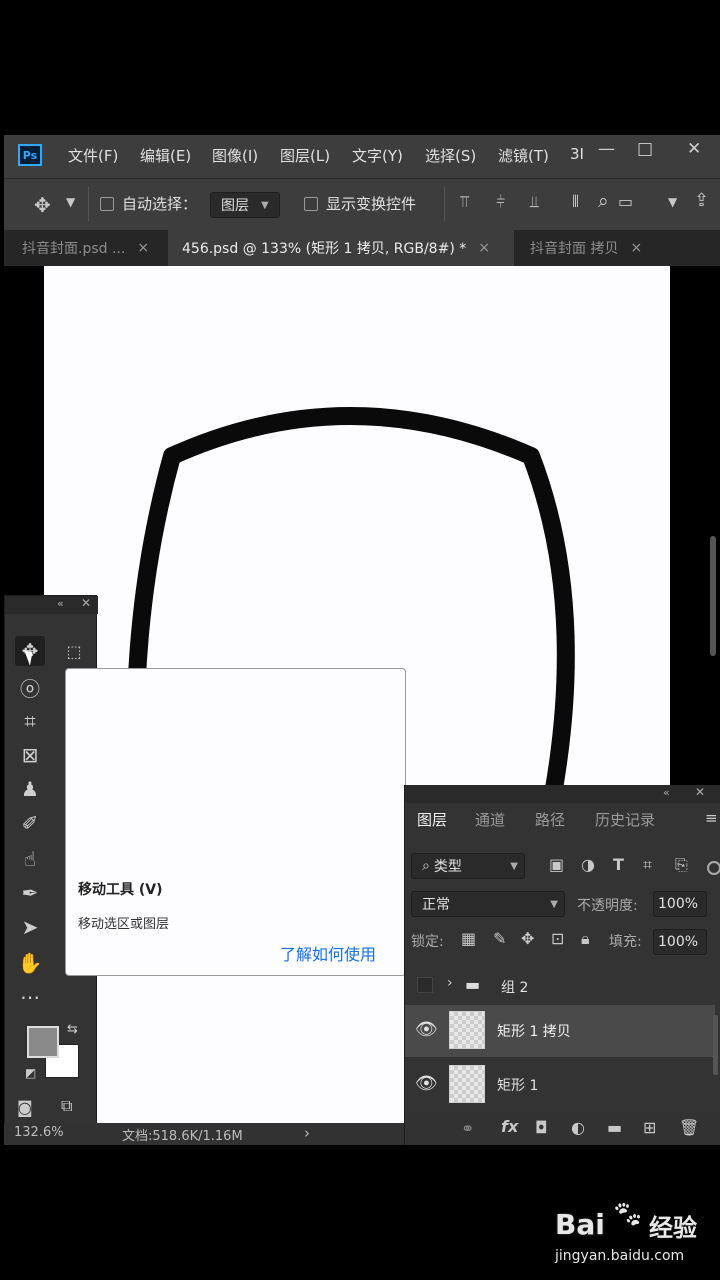  I want to click on restore-button: □, so click(645, 149).